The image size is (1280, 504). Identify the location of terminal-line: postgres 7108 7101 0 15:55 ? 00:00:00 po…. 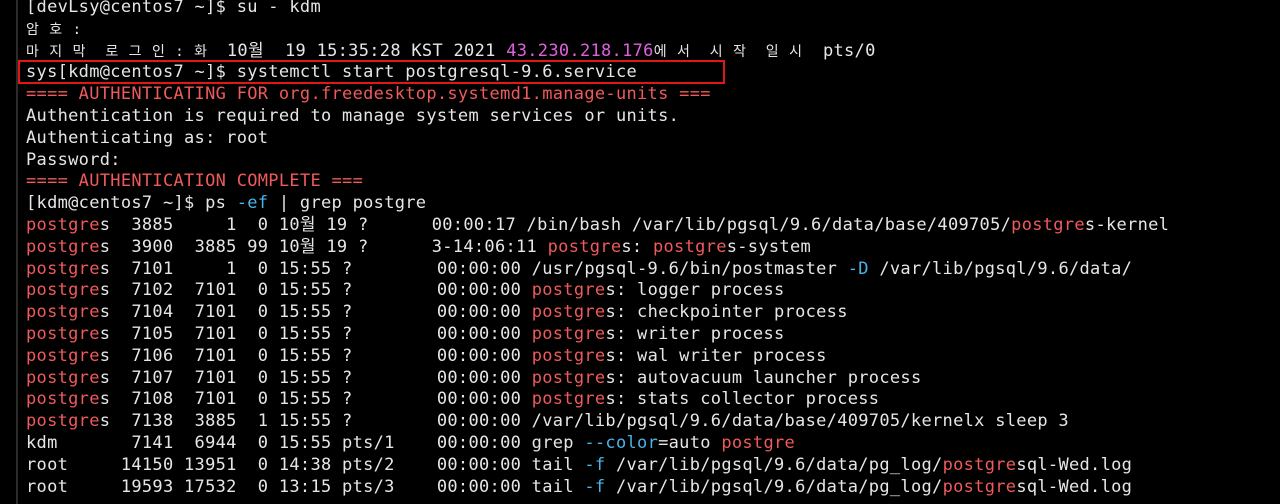
(452, 400).